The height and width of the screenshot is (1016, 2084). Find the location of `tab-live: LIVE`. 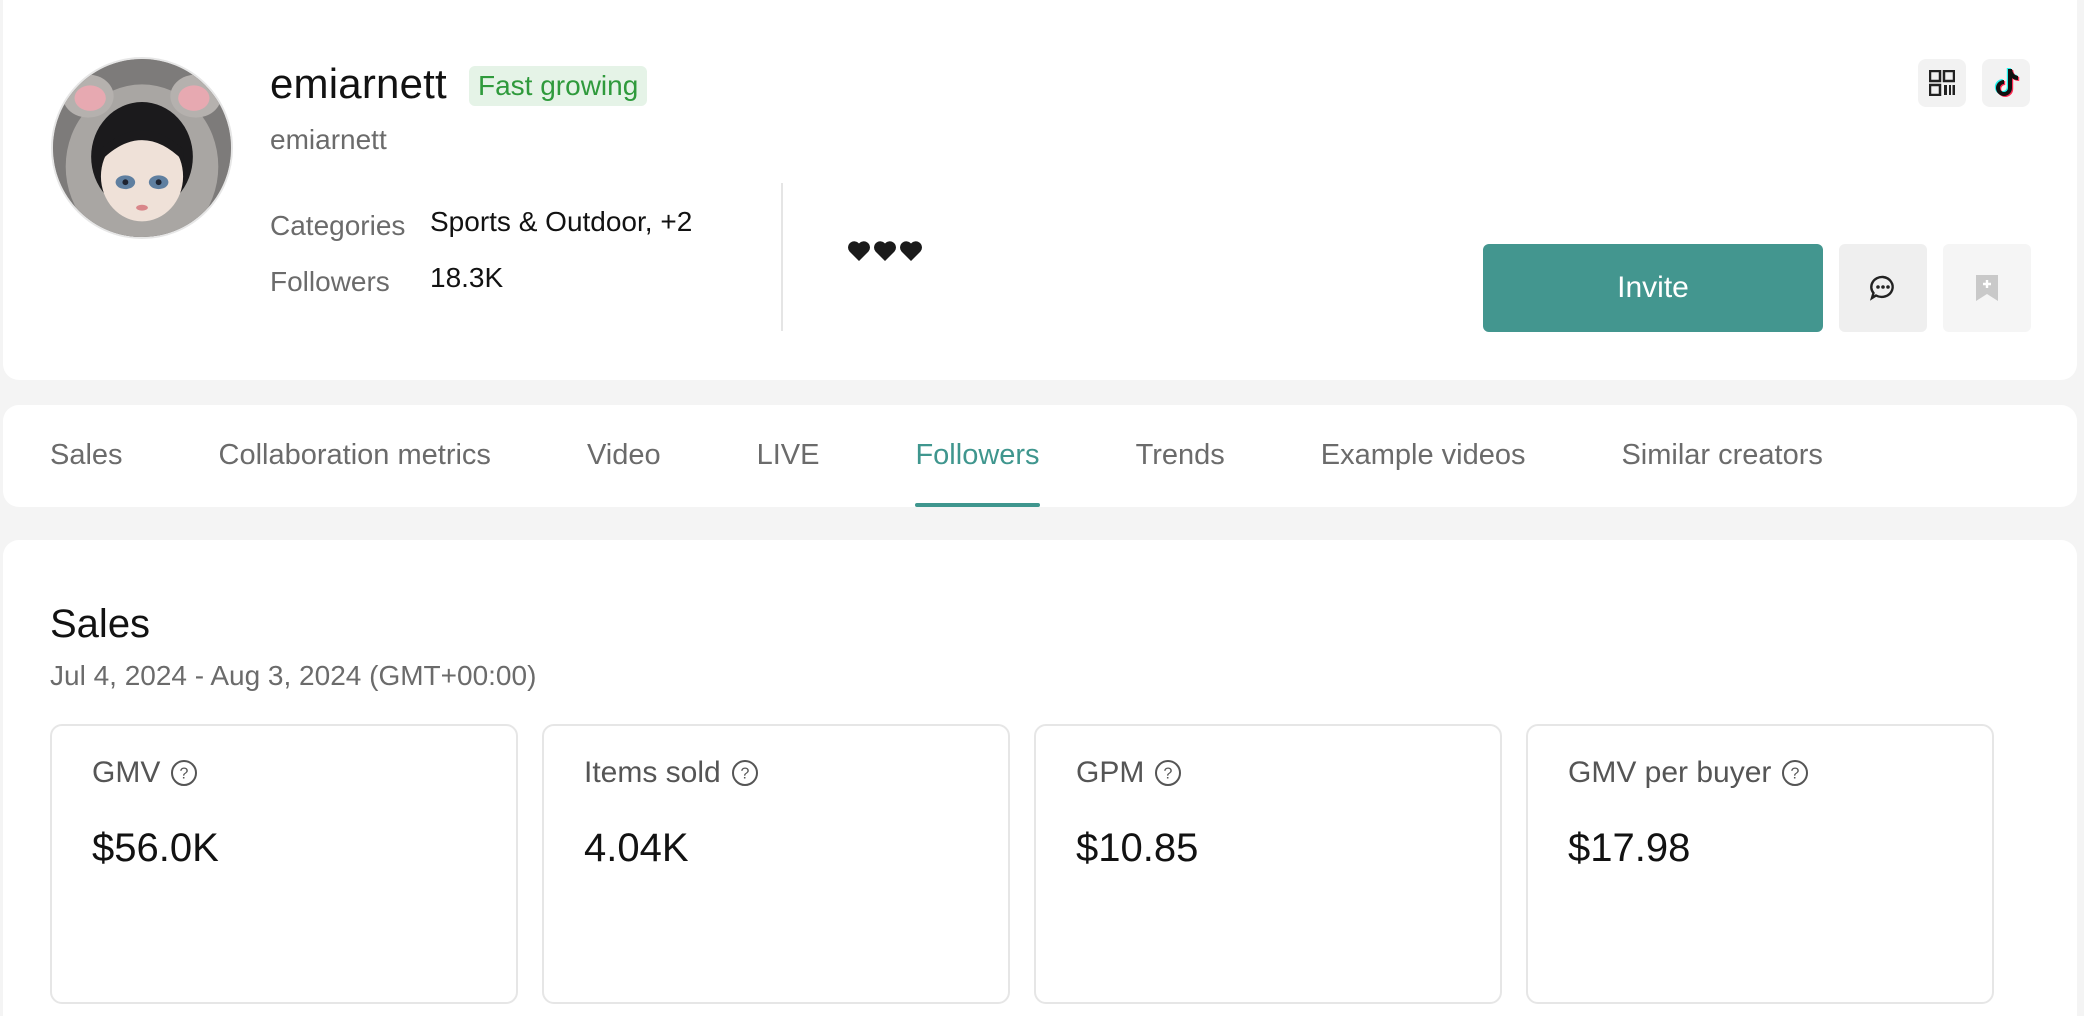

tab-live: LIVE is located at coordinates (788, 456).